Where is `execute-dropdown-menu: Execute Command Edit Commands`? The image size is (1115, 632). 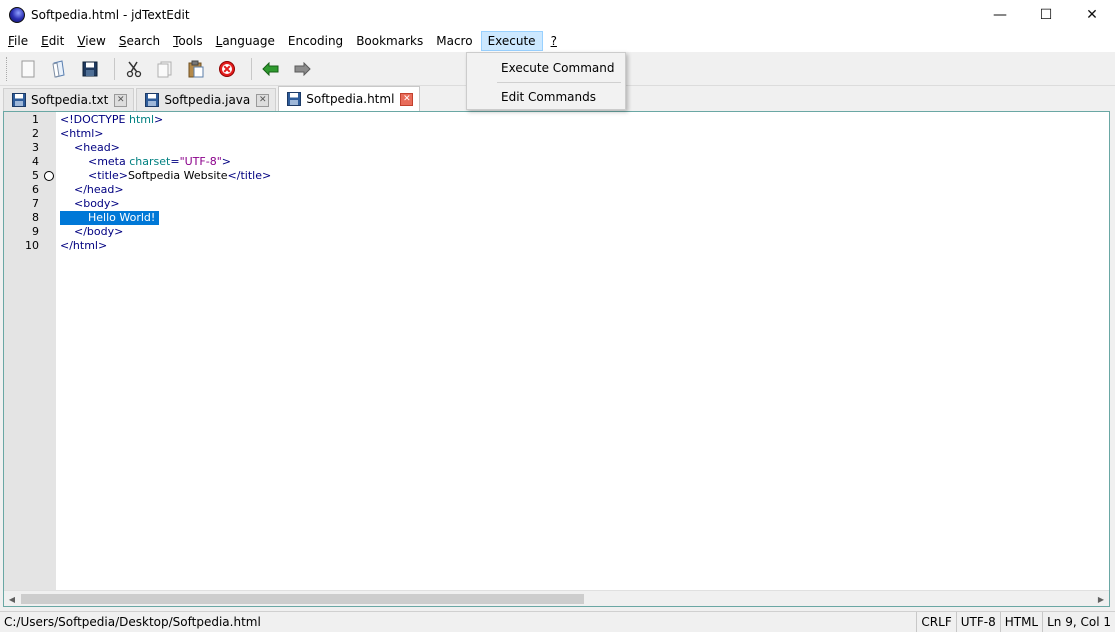 execute-dropdown-menu: Execute Command Edit Commands is located at coordinates (546, 81).